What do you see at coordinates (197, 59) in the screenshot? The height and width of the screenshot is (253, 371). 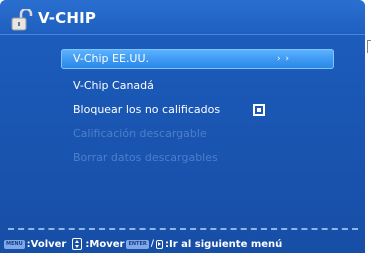 I see `menu-item-vchip-usa: V-Chip EE.UU. › ›` at bounding box center [197, 59].